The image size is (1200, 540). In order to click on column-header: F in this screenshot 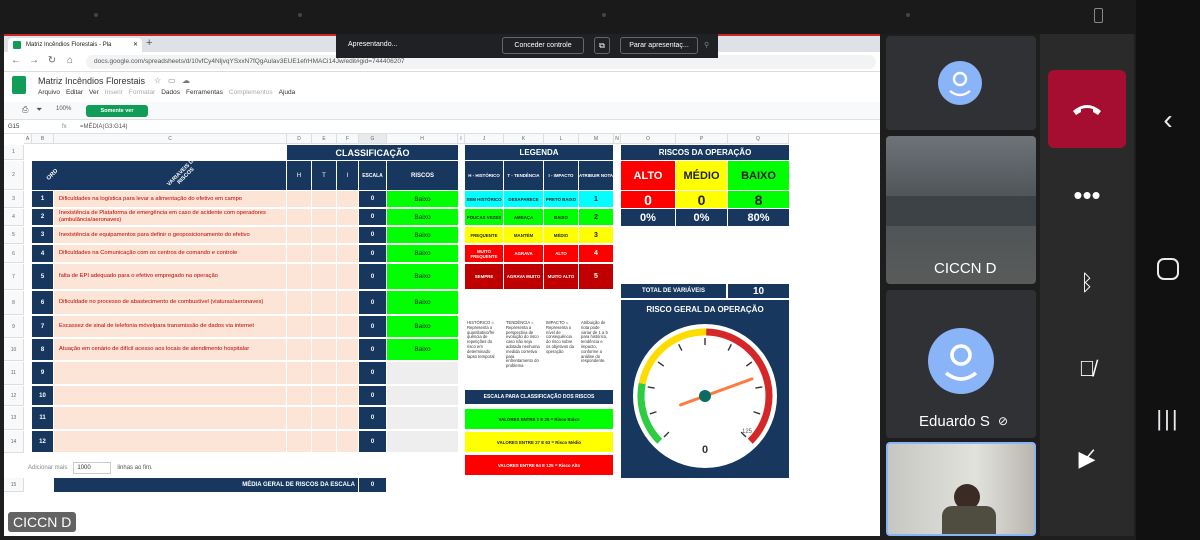, I will do `click(348, 139)`.